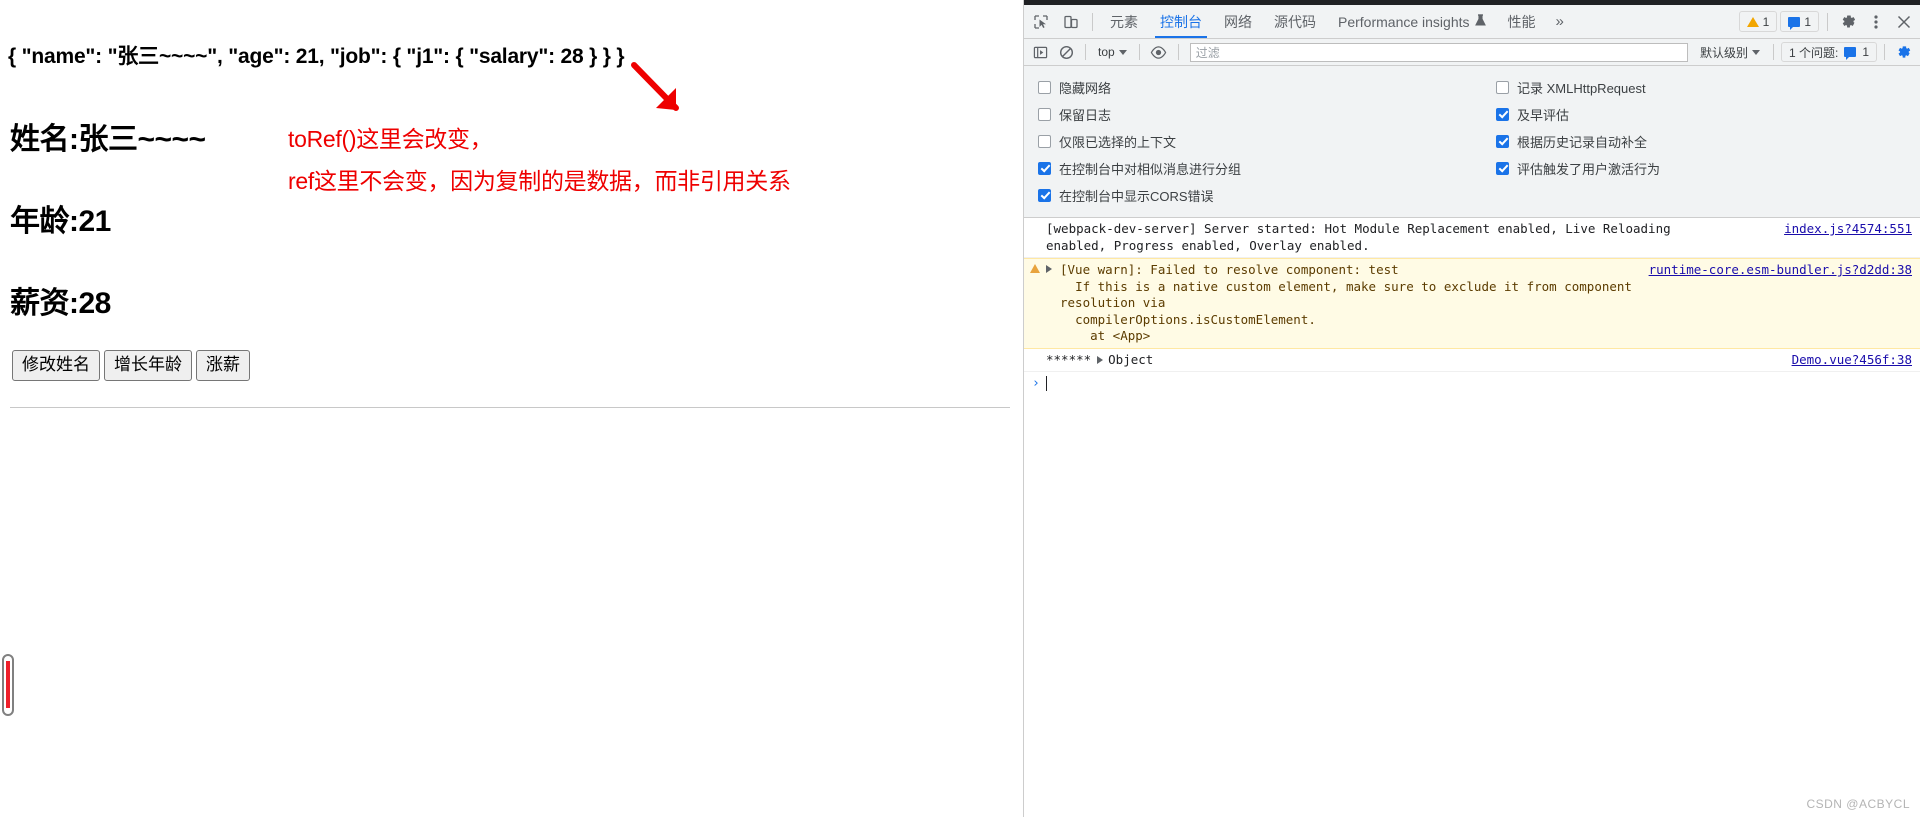 The image size is (1920, 817). I want to click on console-message-object-source: Demo.vue?456f:38, so click(1852, 360).